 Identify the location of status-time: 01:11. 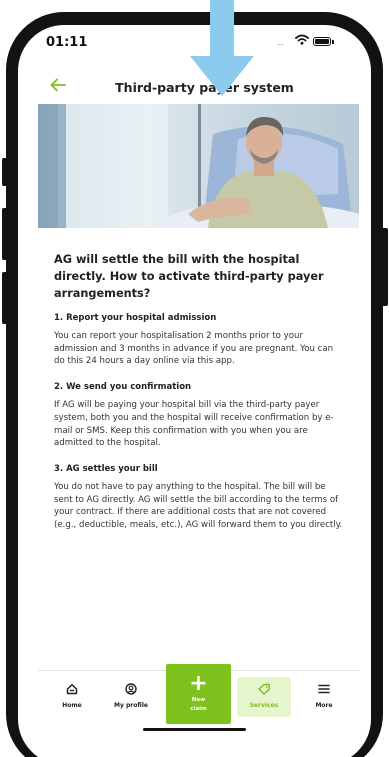
(67, 42).